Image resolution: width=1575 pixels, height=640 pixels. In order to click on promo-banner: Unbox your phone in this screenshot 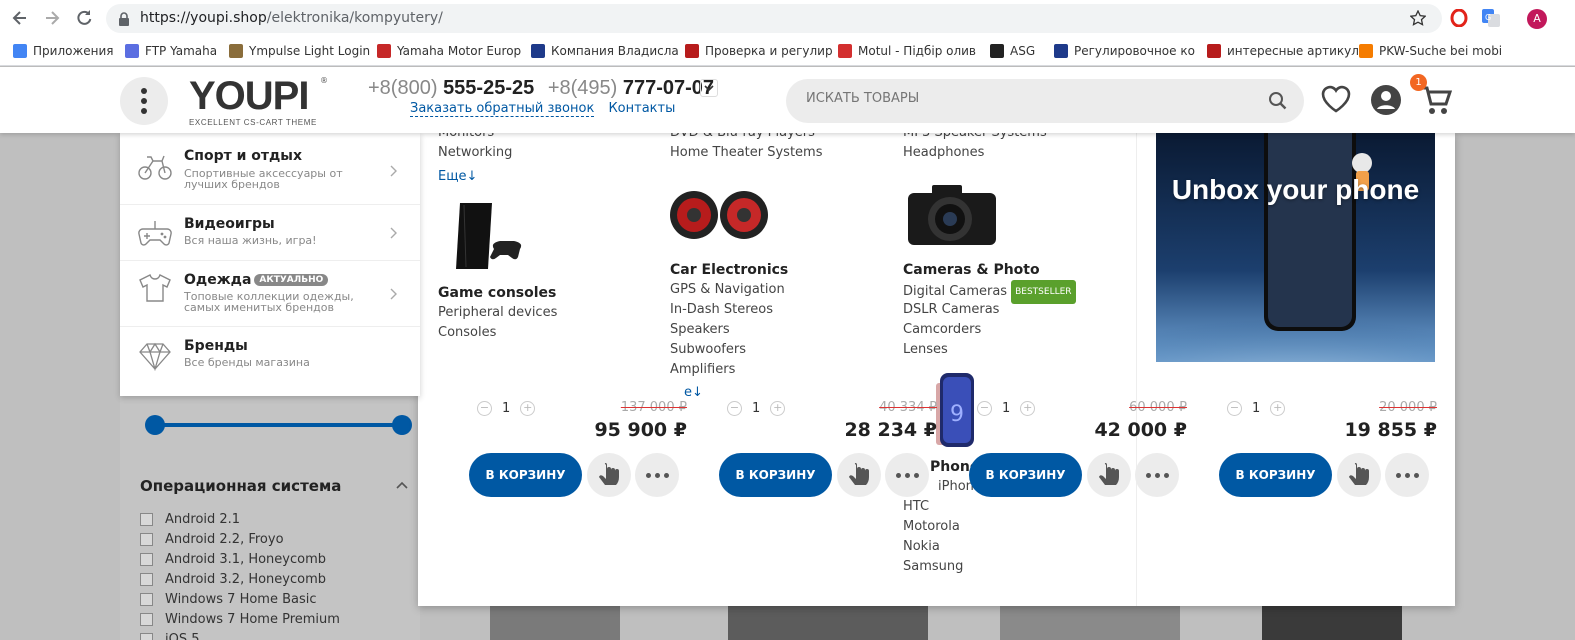, I will do `click(1295, 247)`.